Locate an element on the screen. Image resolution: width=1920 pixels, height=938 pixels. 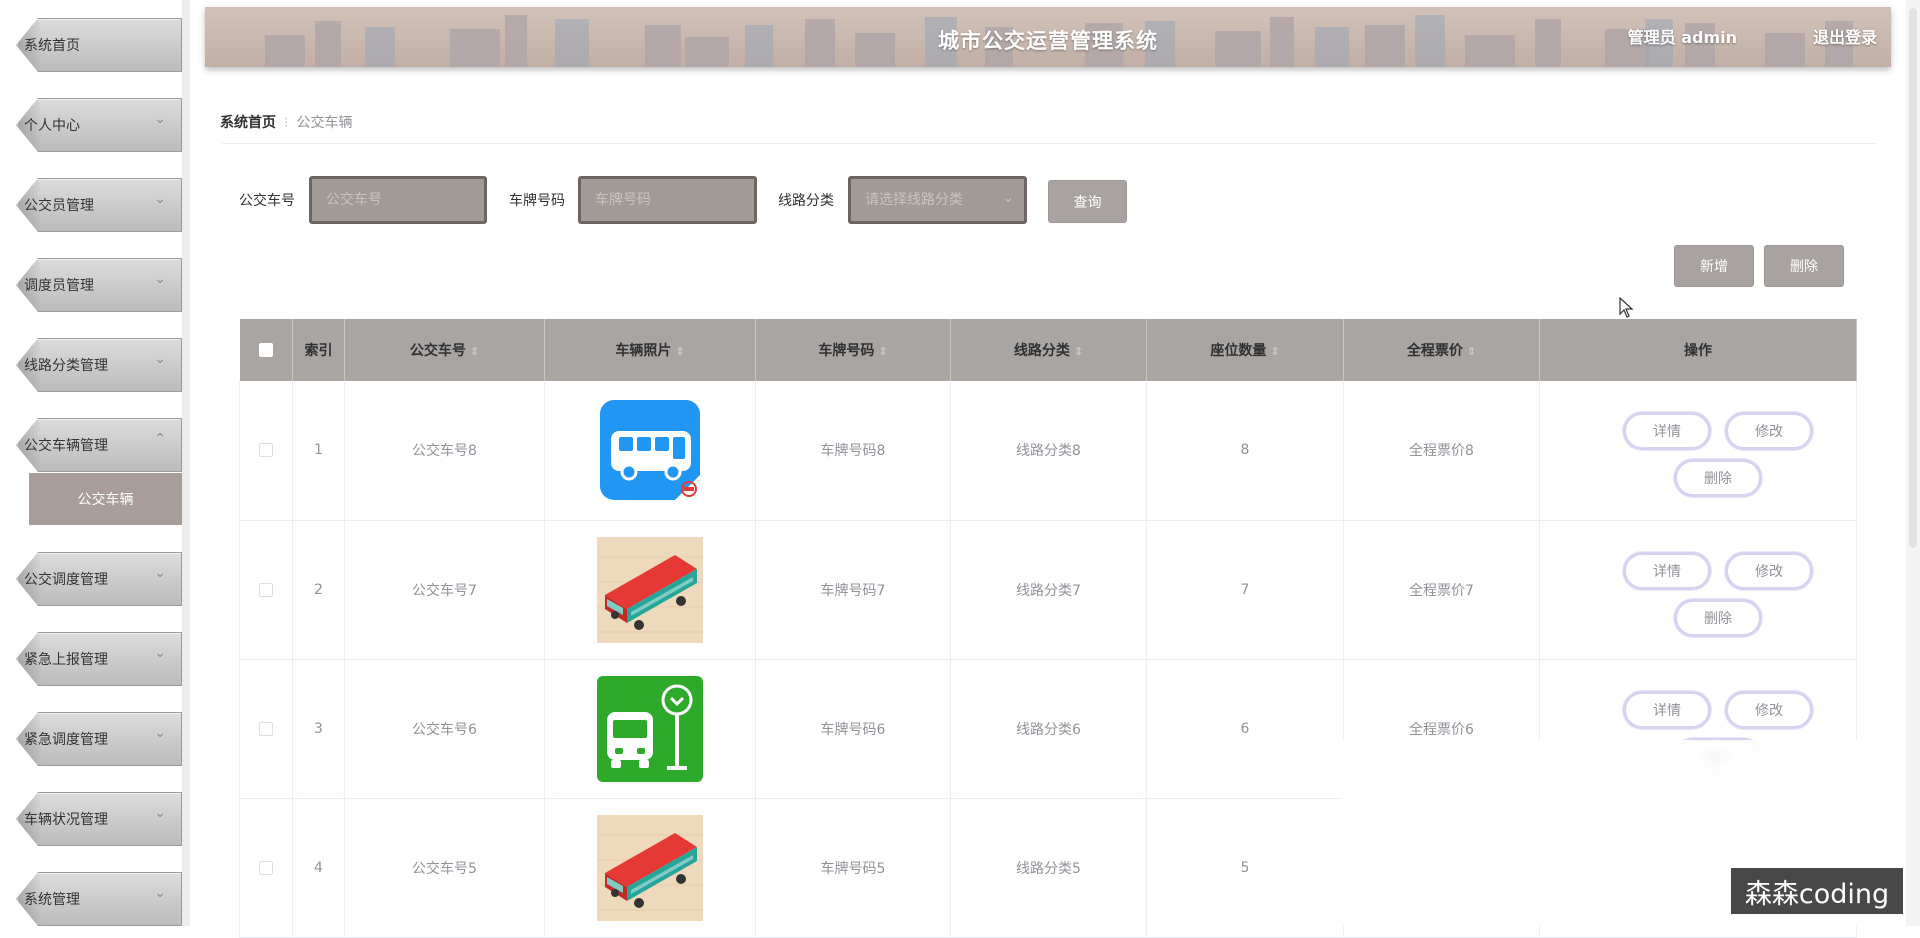
plate-input is located at coordinates (667, 200).